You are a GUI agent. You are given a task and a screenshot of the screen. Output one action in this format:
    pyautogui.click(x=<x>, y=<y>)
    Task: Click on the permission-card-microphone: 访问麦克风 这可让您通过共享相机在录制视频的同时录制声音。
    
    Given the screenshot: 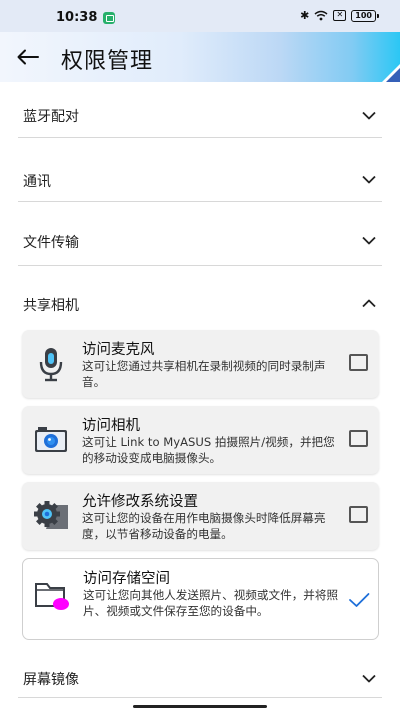 What is the action you would take?
    pyautogui.click(x=200, y=364)
    